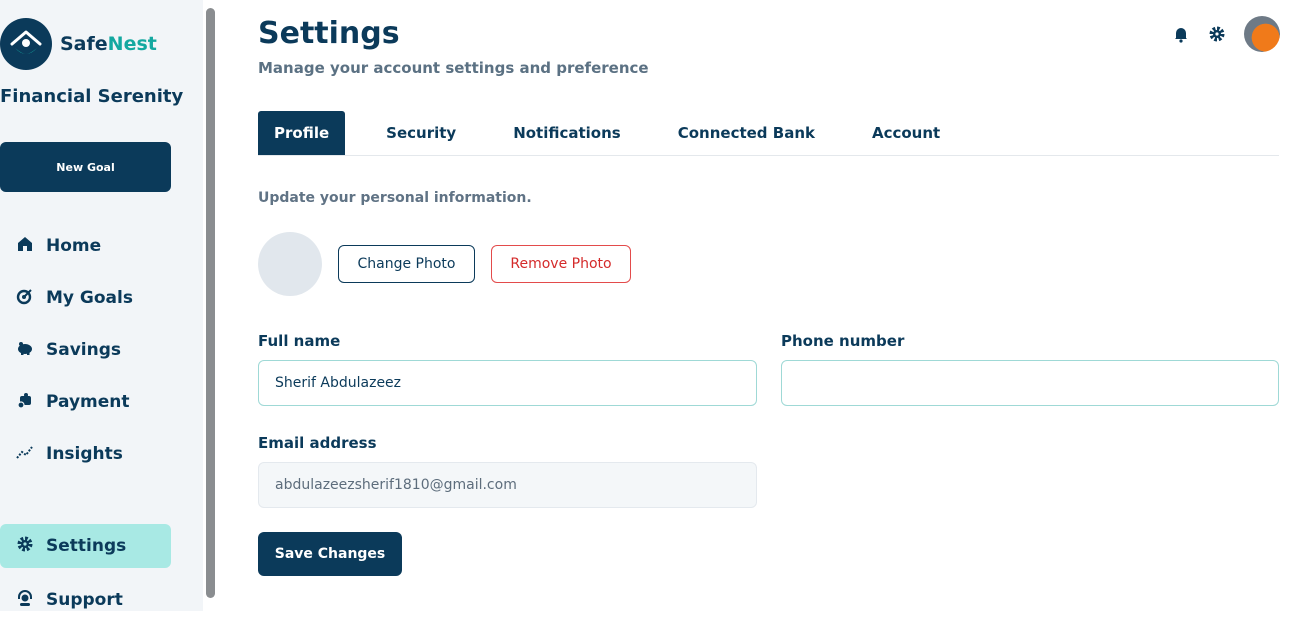 The image size is (1310, 622). What do you see at coordinates (561, 264) in the screenshot?
I see `remove-photo-button: Remove Photo` at bounding box center [561, 264].